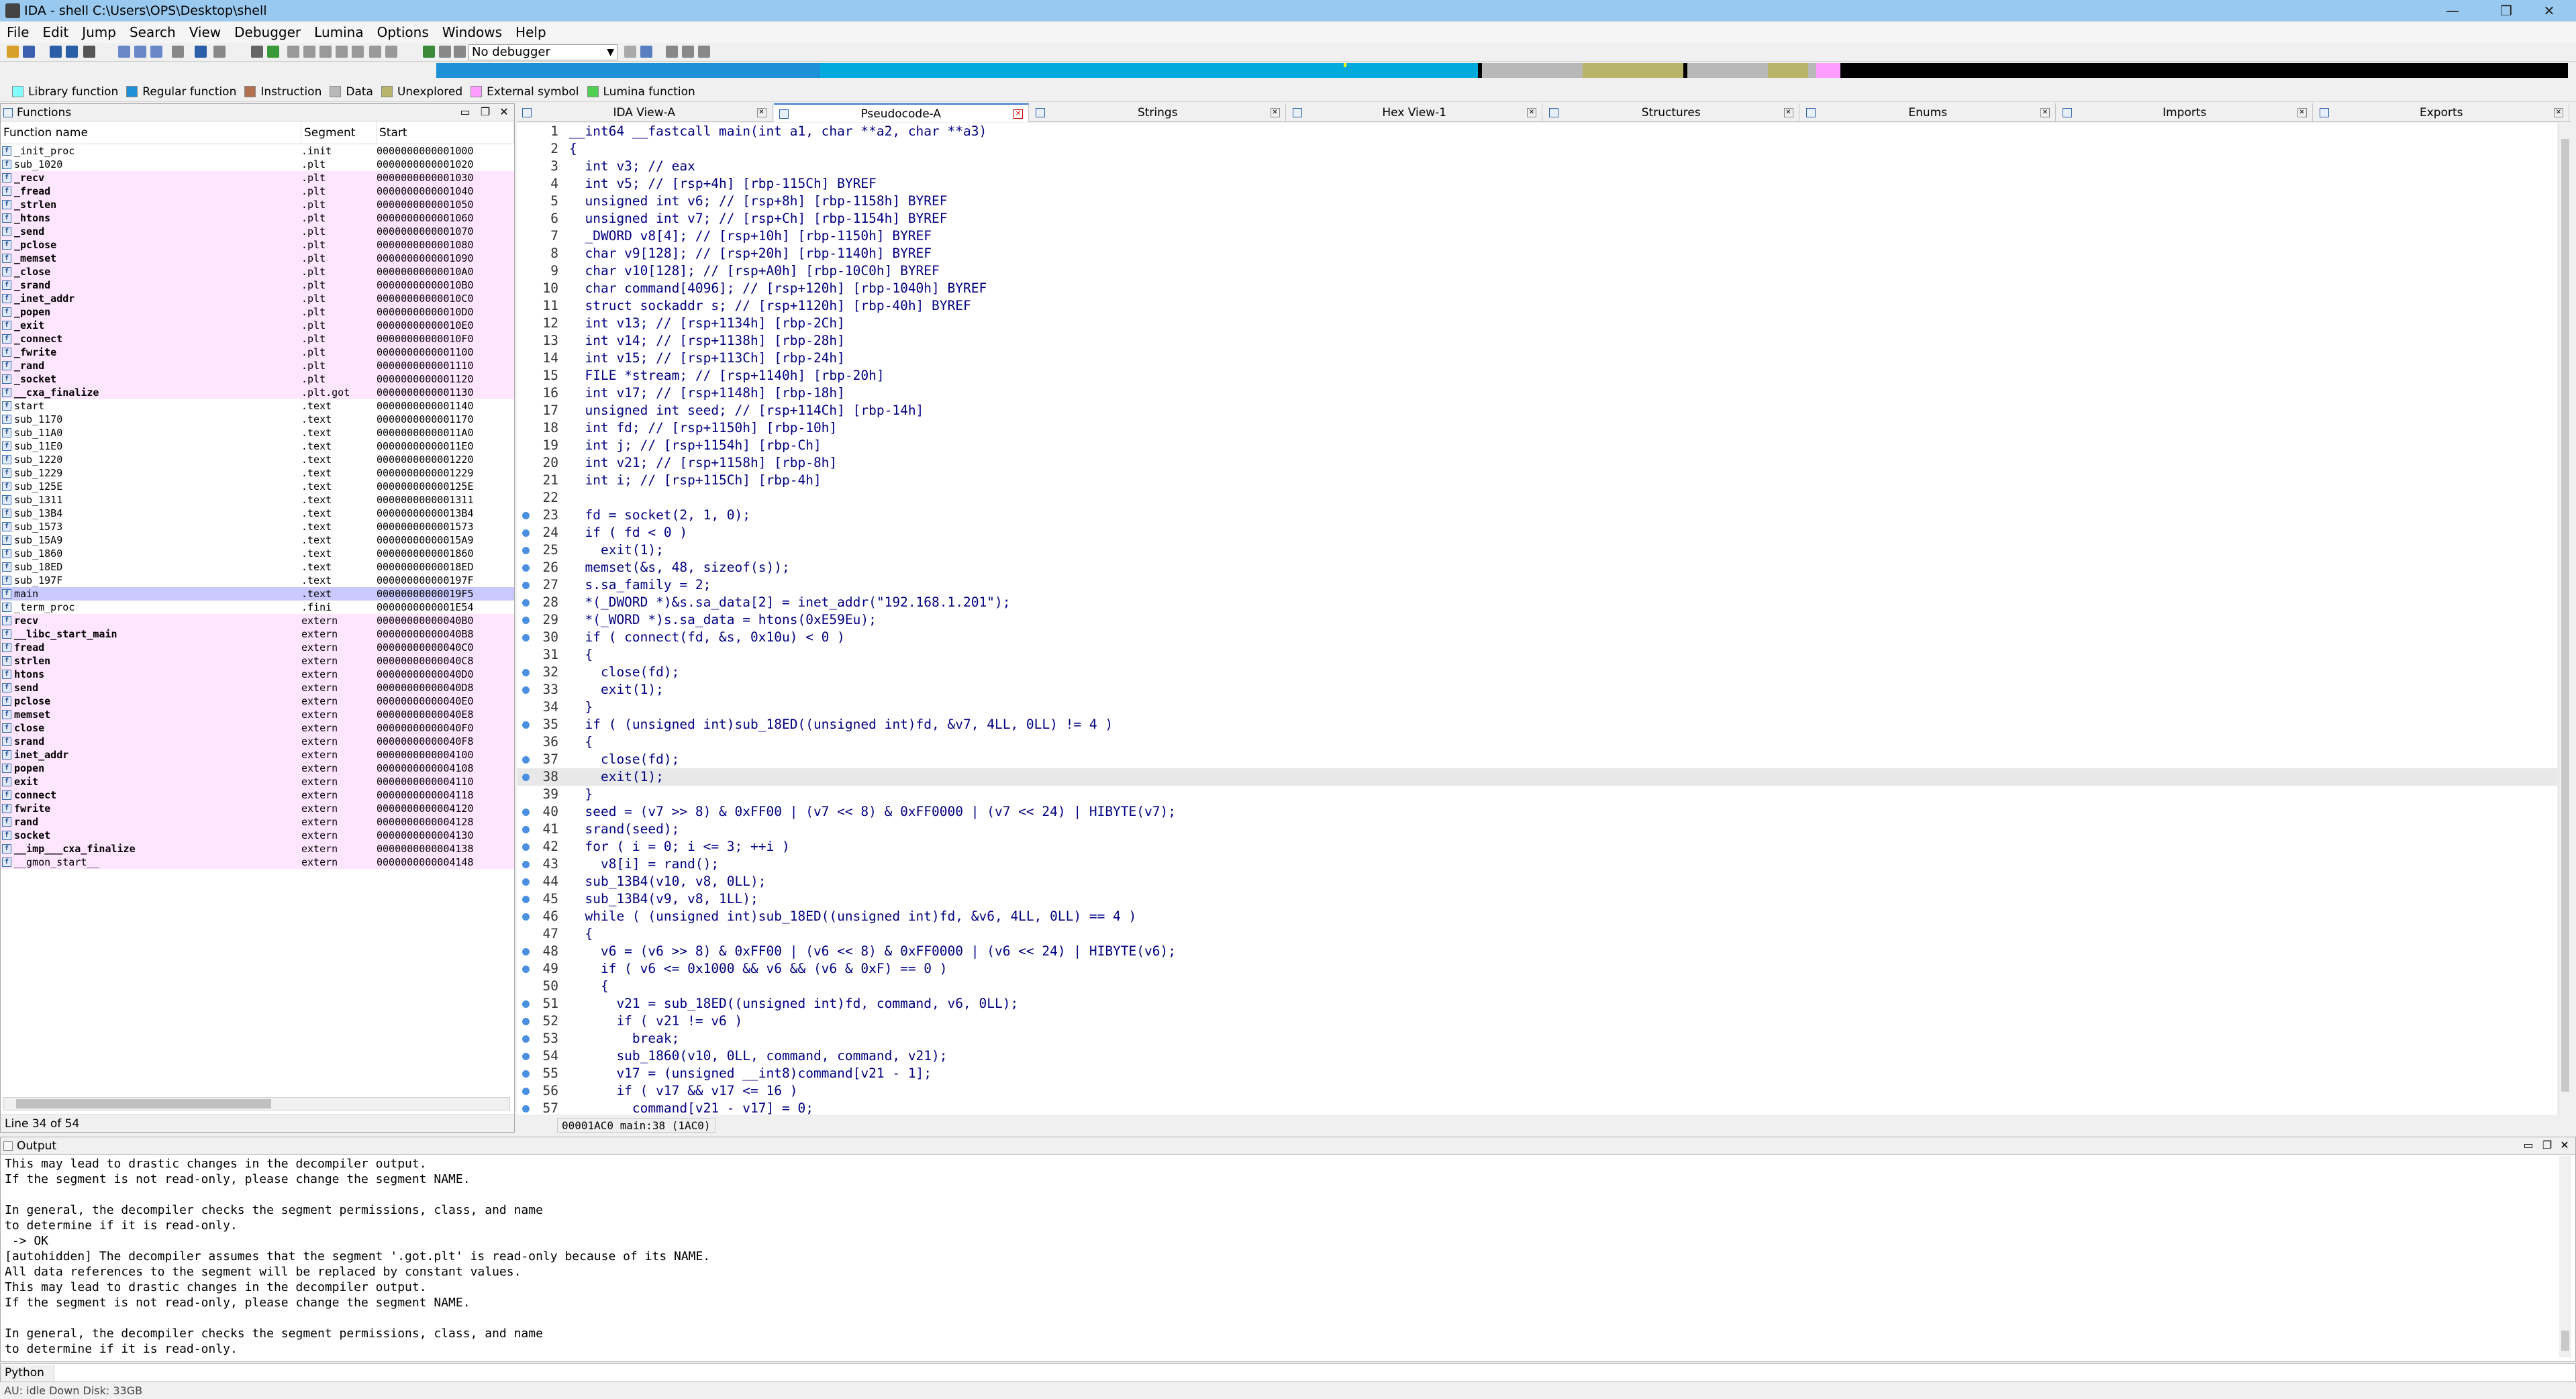 This screenshot has width=2576, height=1399. Describe the element at coordinates (257, 755) in the screenshot. I see `function-row: f inet_addr extern 0000000000004100` at that location.